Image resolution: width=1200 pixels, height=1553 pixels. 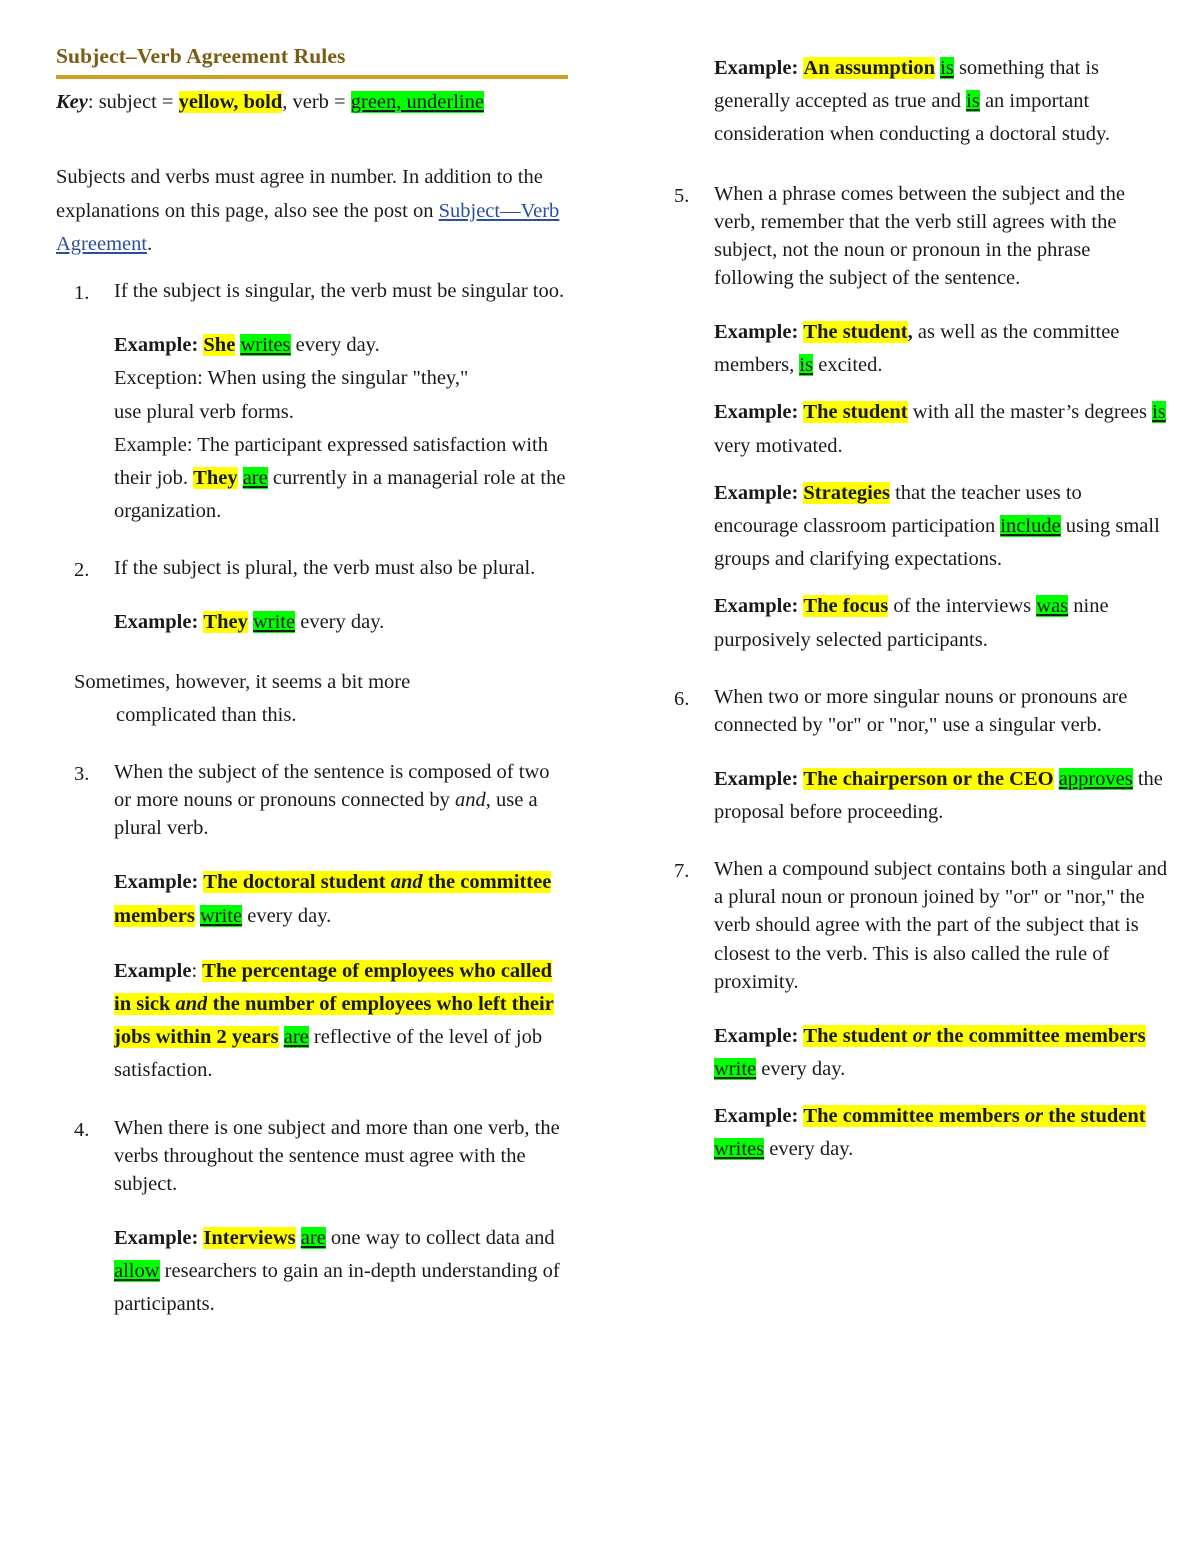 I want to click on aside-line-1: Sometimes, however, it seems a bit more, so click(x=242, y=681).